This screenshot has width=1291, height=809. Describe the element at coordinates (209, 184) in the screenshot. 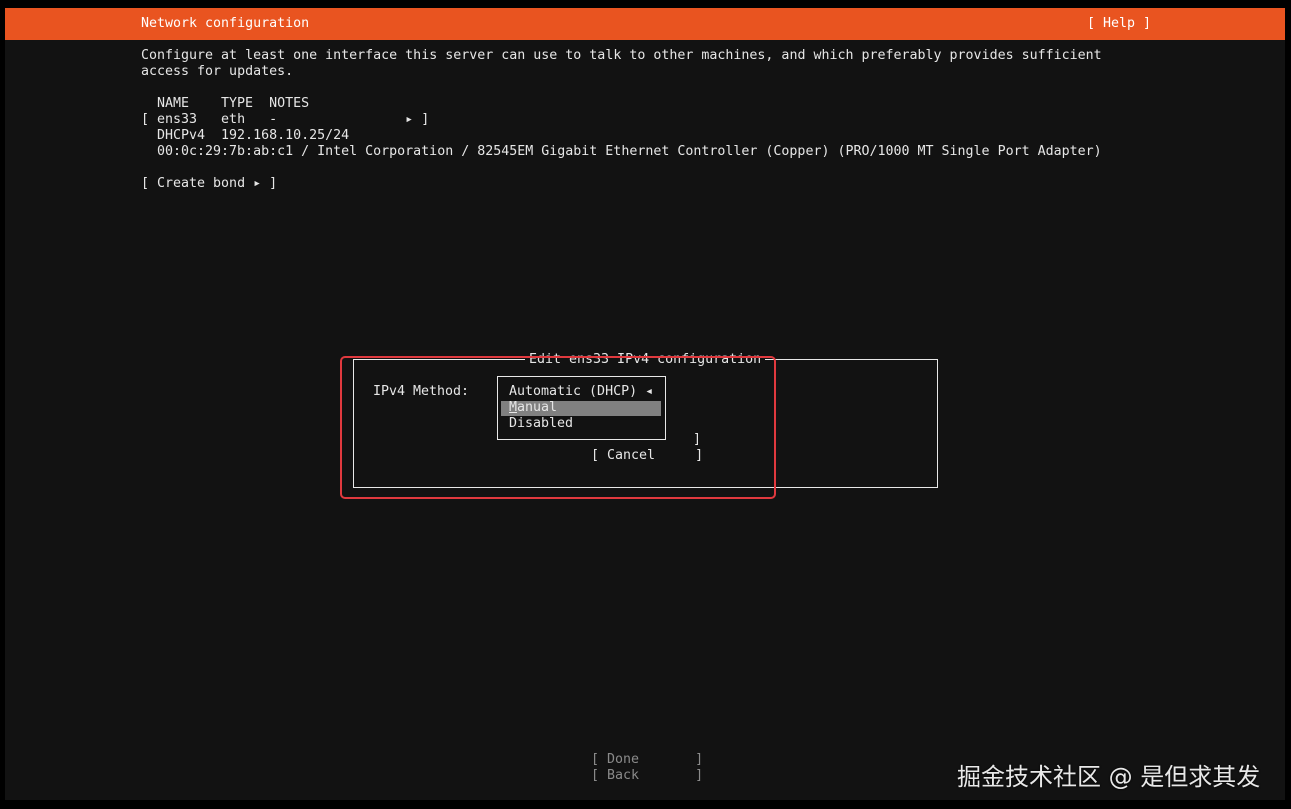

I see `create-bond-button: [ Create bond ▸ ]` at that location.